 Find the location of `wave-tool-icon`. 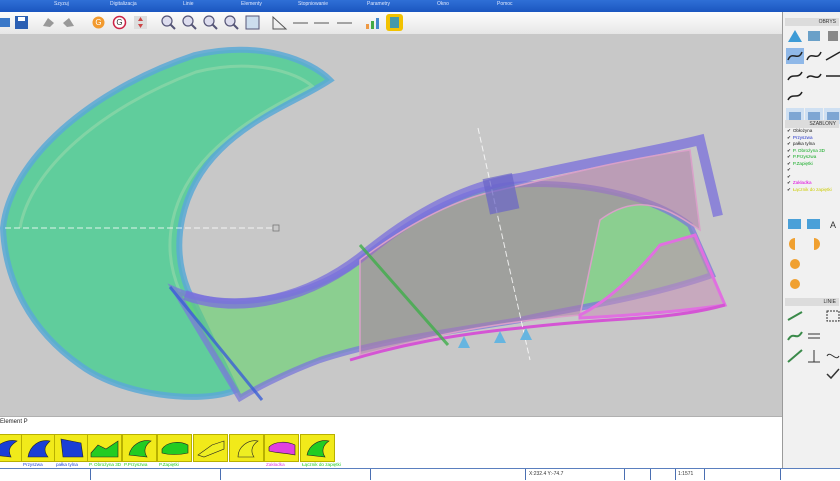

wave-tool-icon is located at coordinates (814, 76).